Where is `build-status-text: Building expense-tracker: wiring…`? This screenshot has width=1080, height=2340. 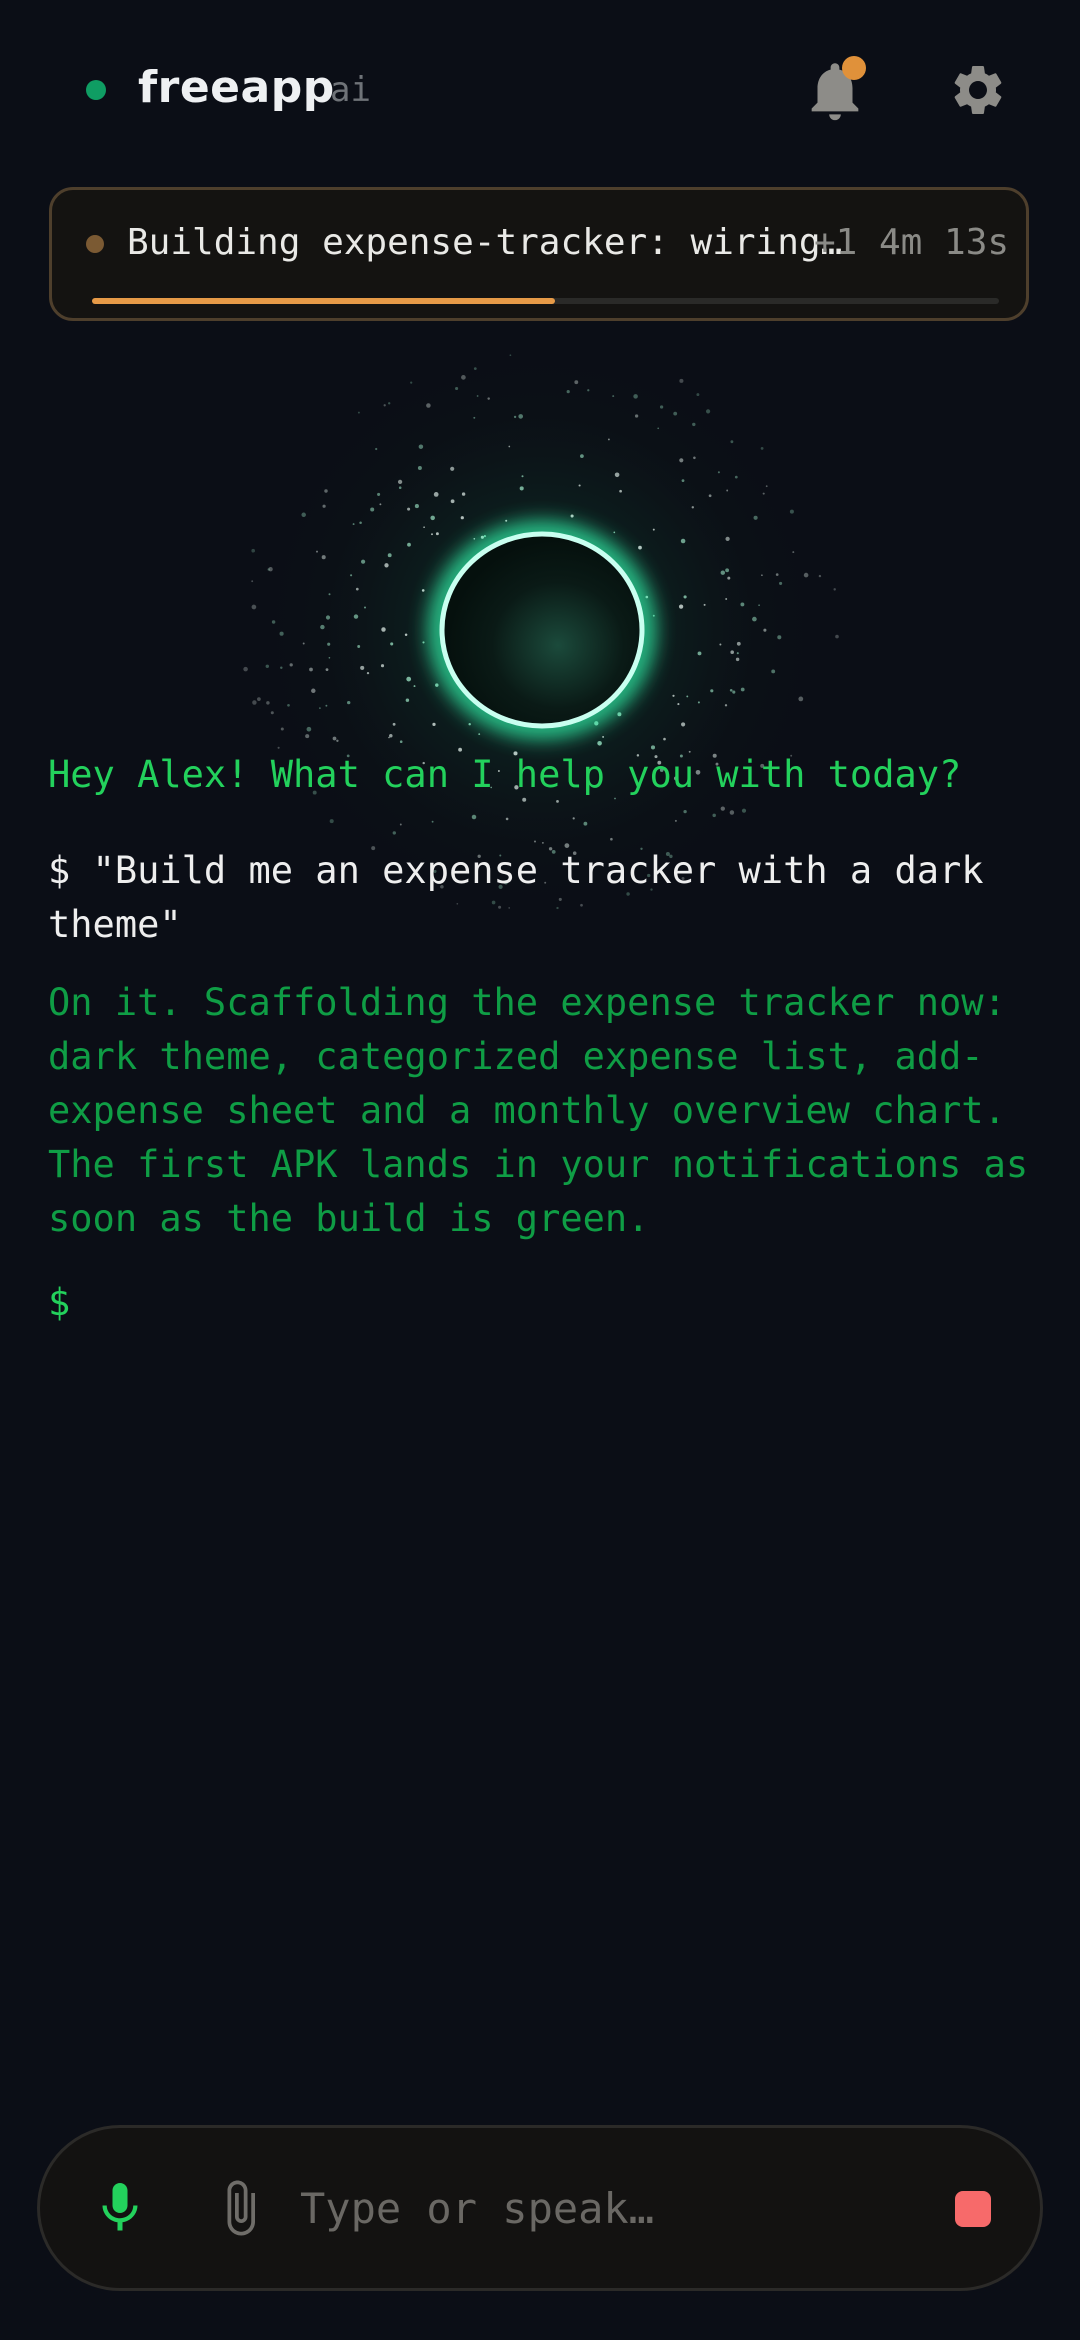 build-status-text: Building expense-tracker: wiring… is located at coordinates (485, 242).